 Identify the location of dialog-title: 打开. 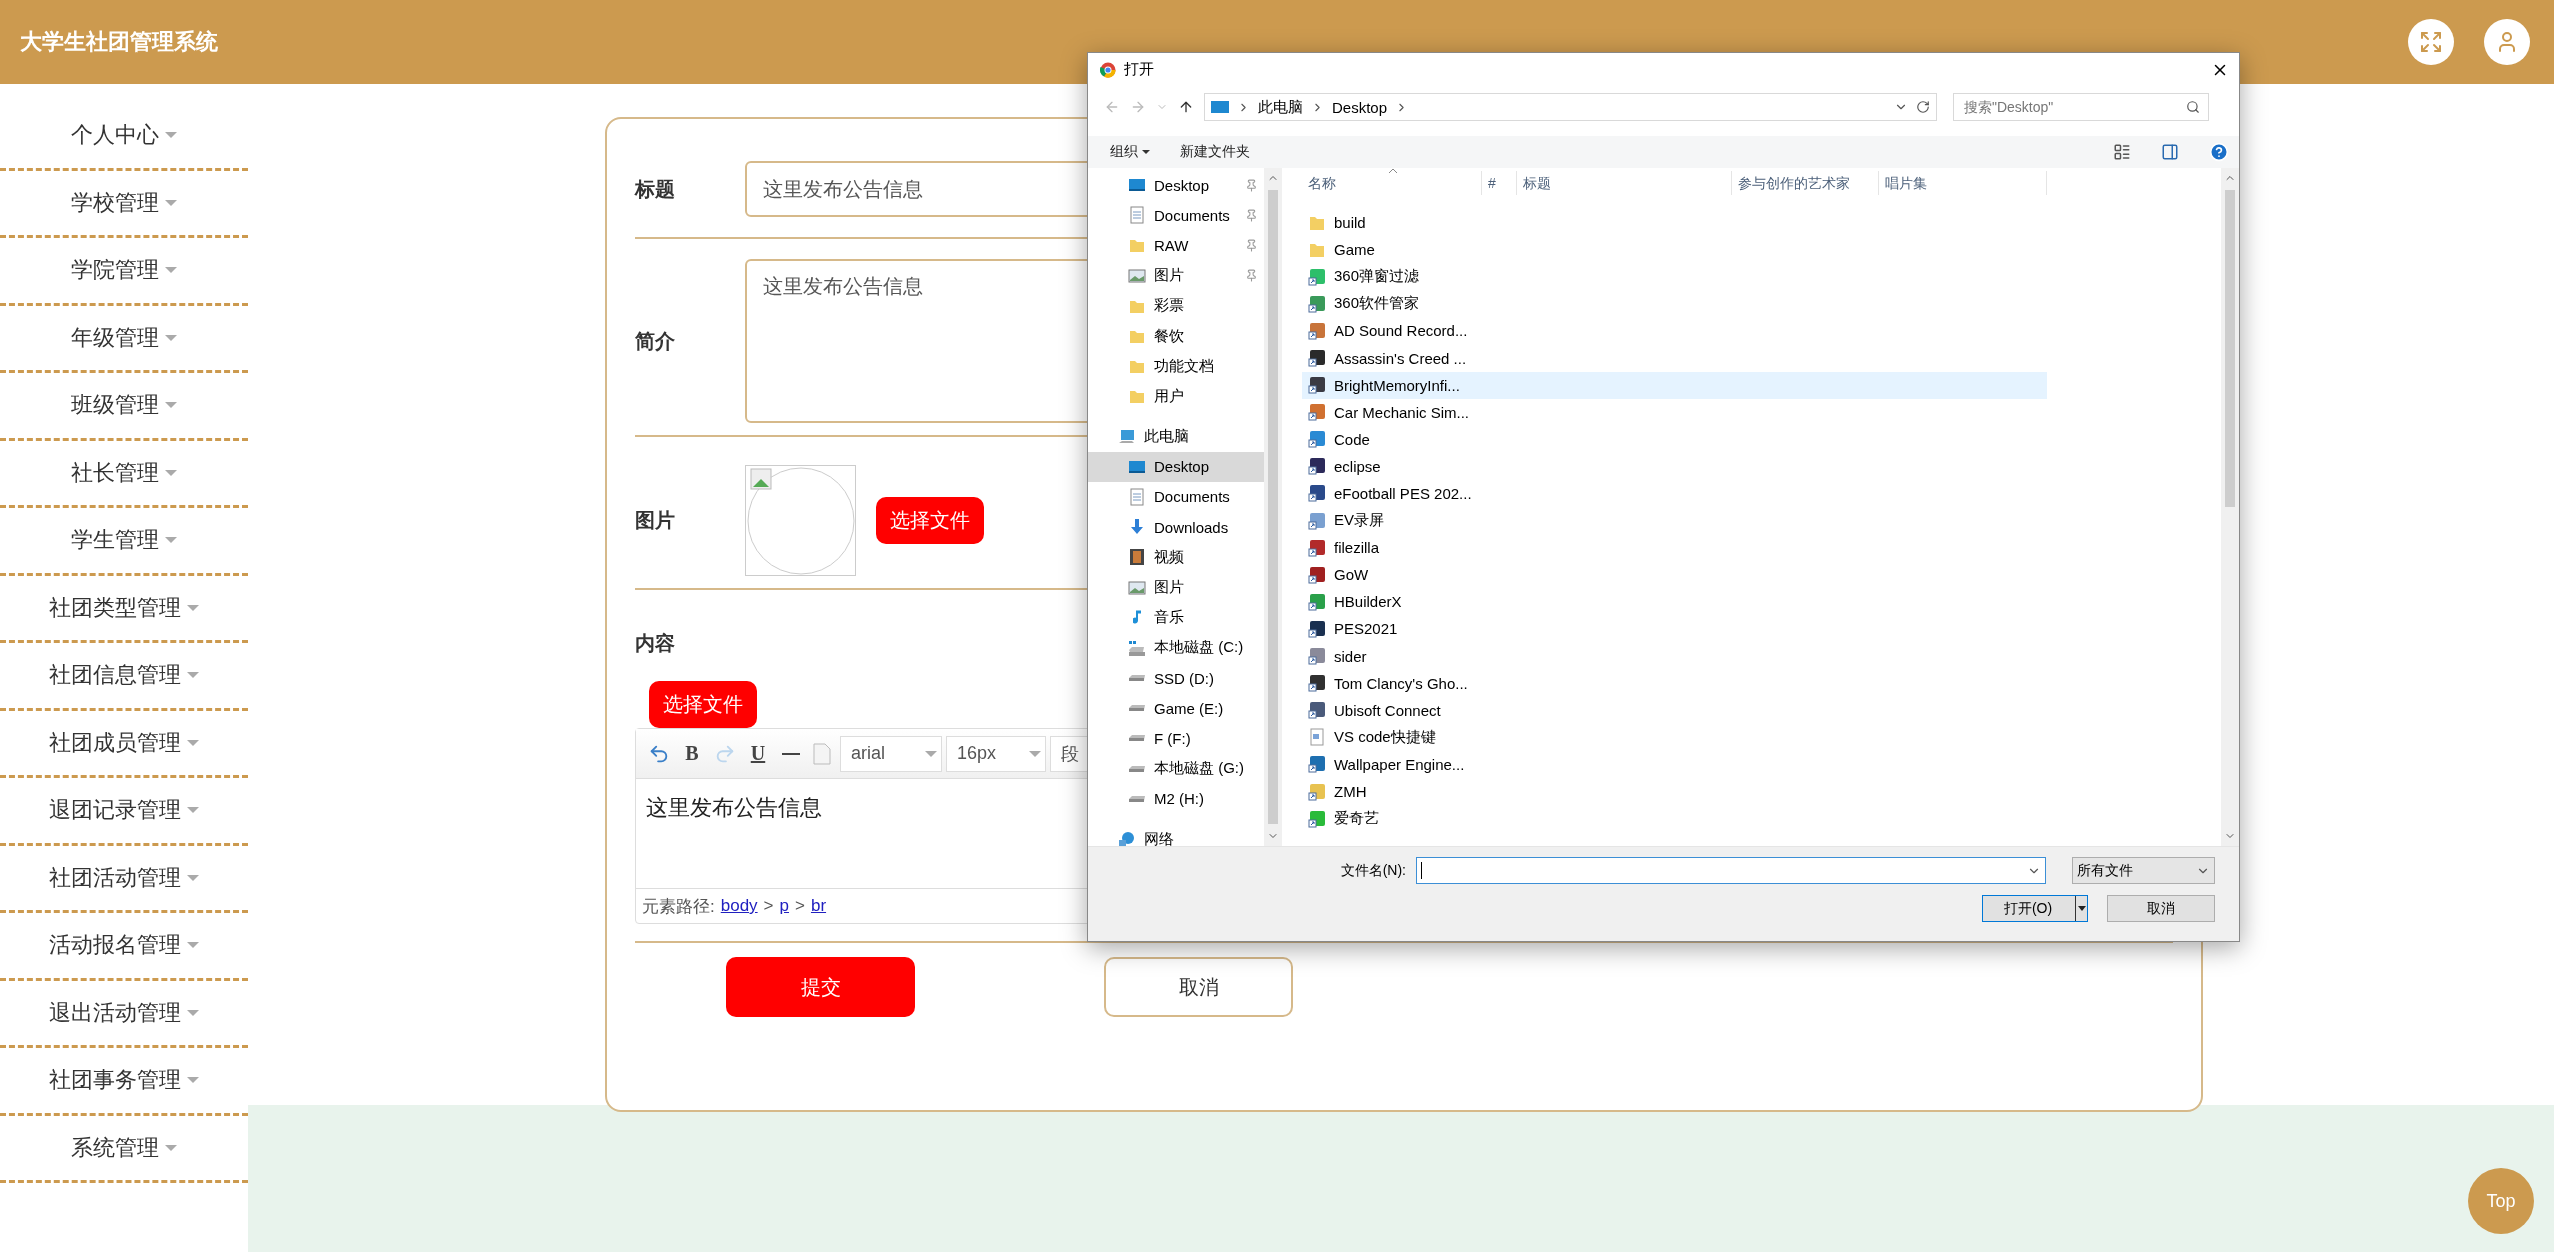
(1139, 69).